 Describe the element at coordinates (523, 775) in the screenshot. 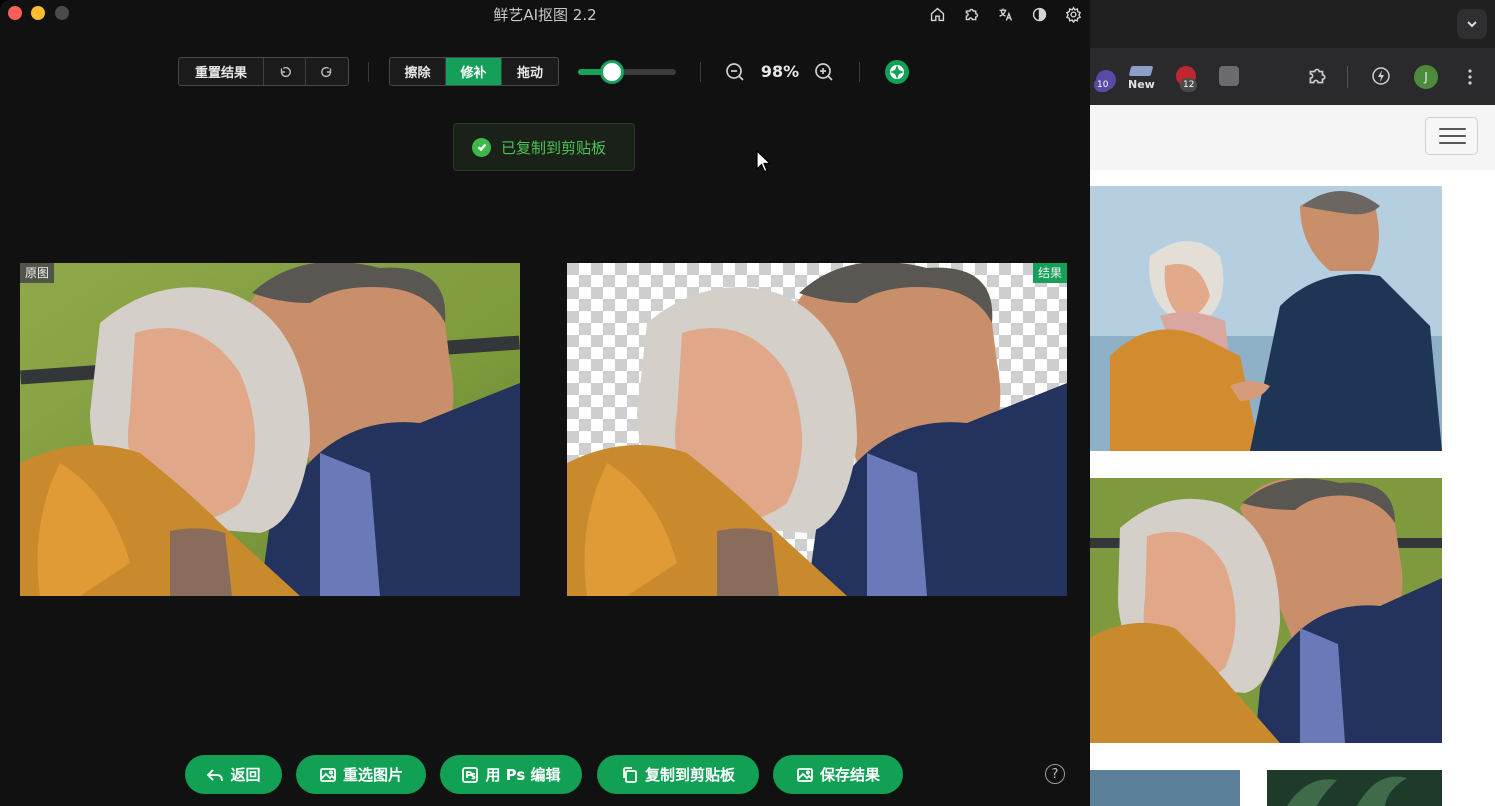

I see `ps-edit-label: 用 Ps 编辑` at that location.